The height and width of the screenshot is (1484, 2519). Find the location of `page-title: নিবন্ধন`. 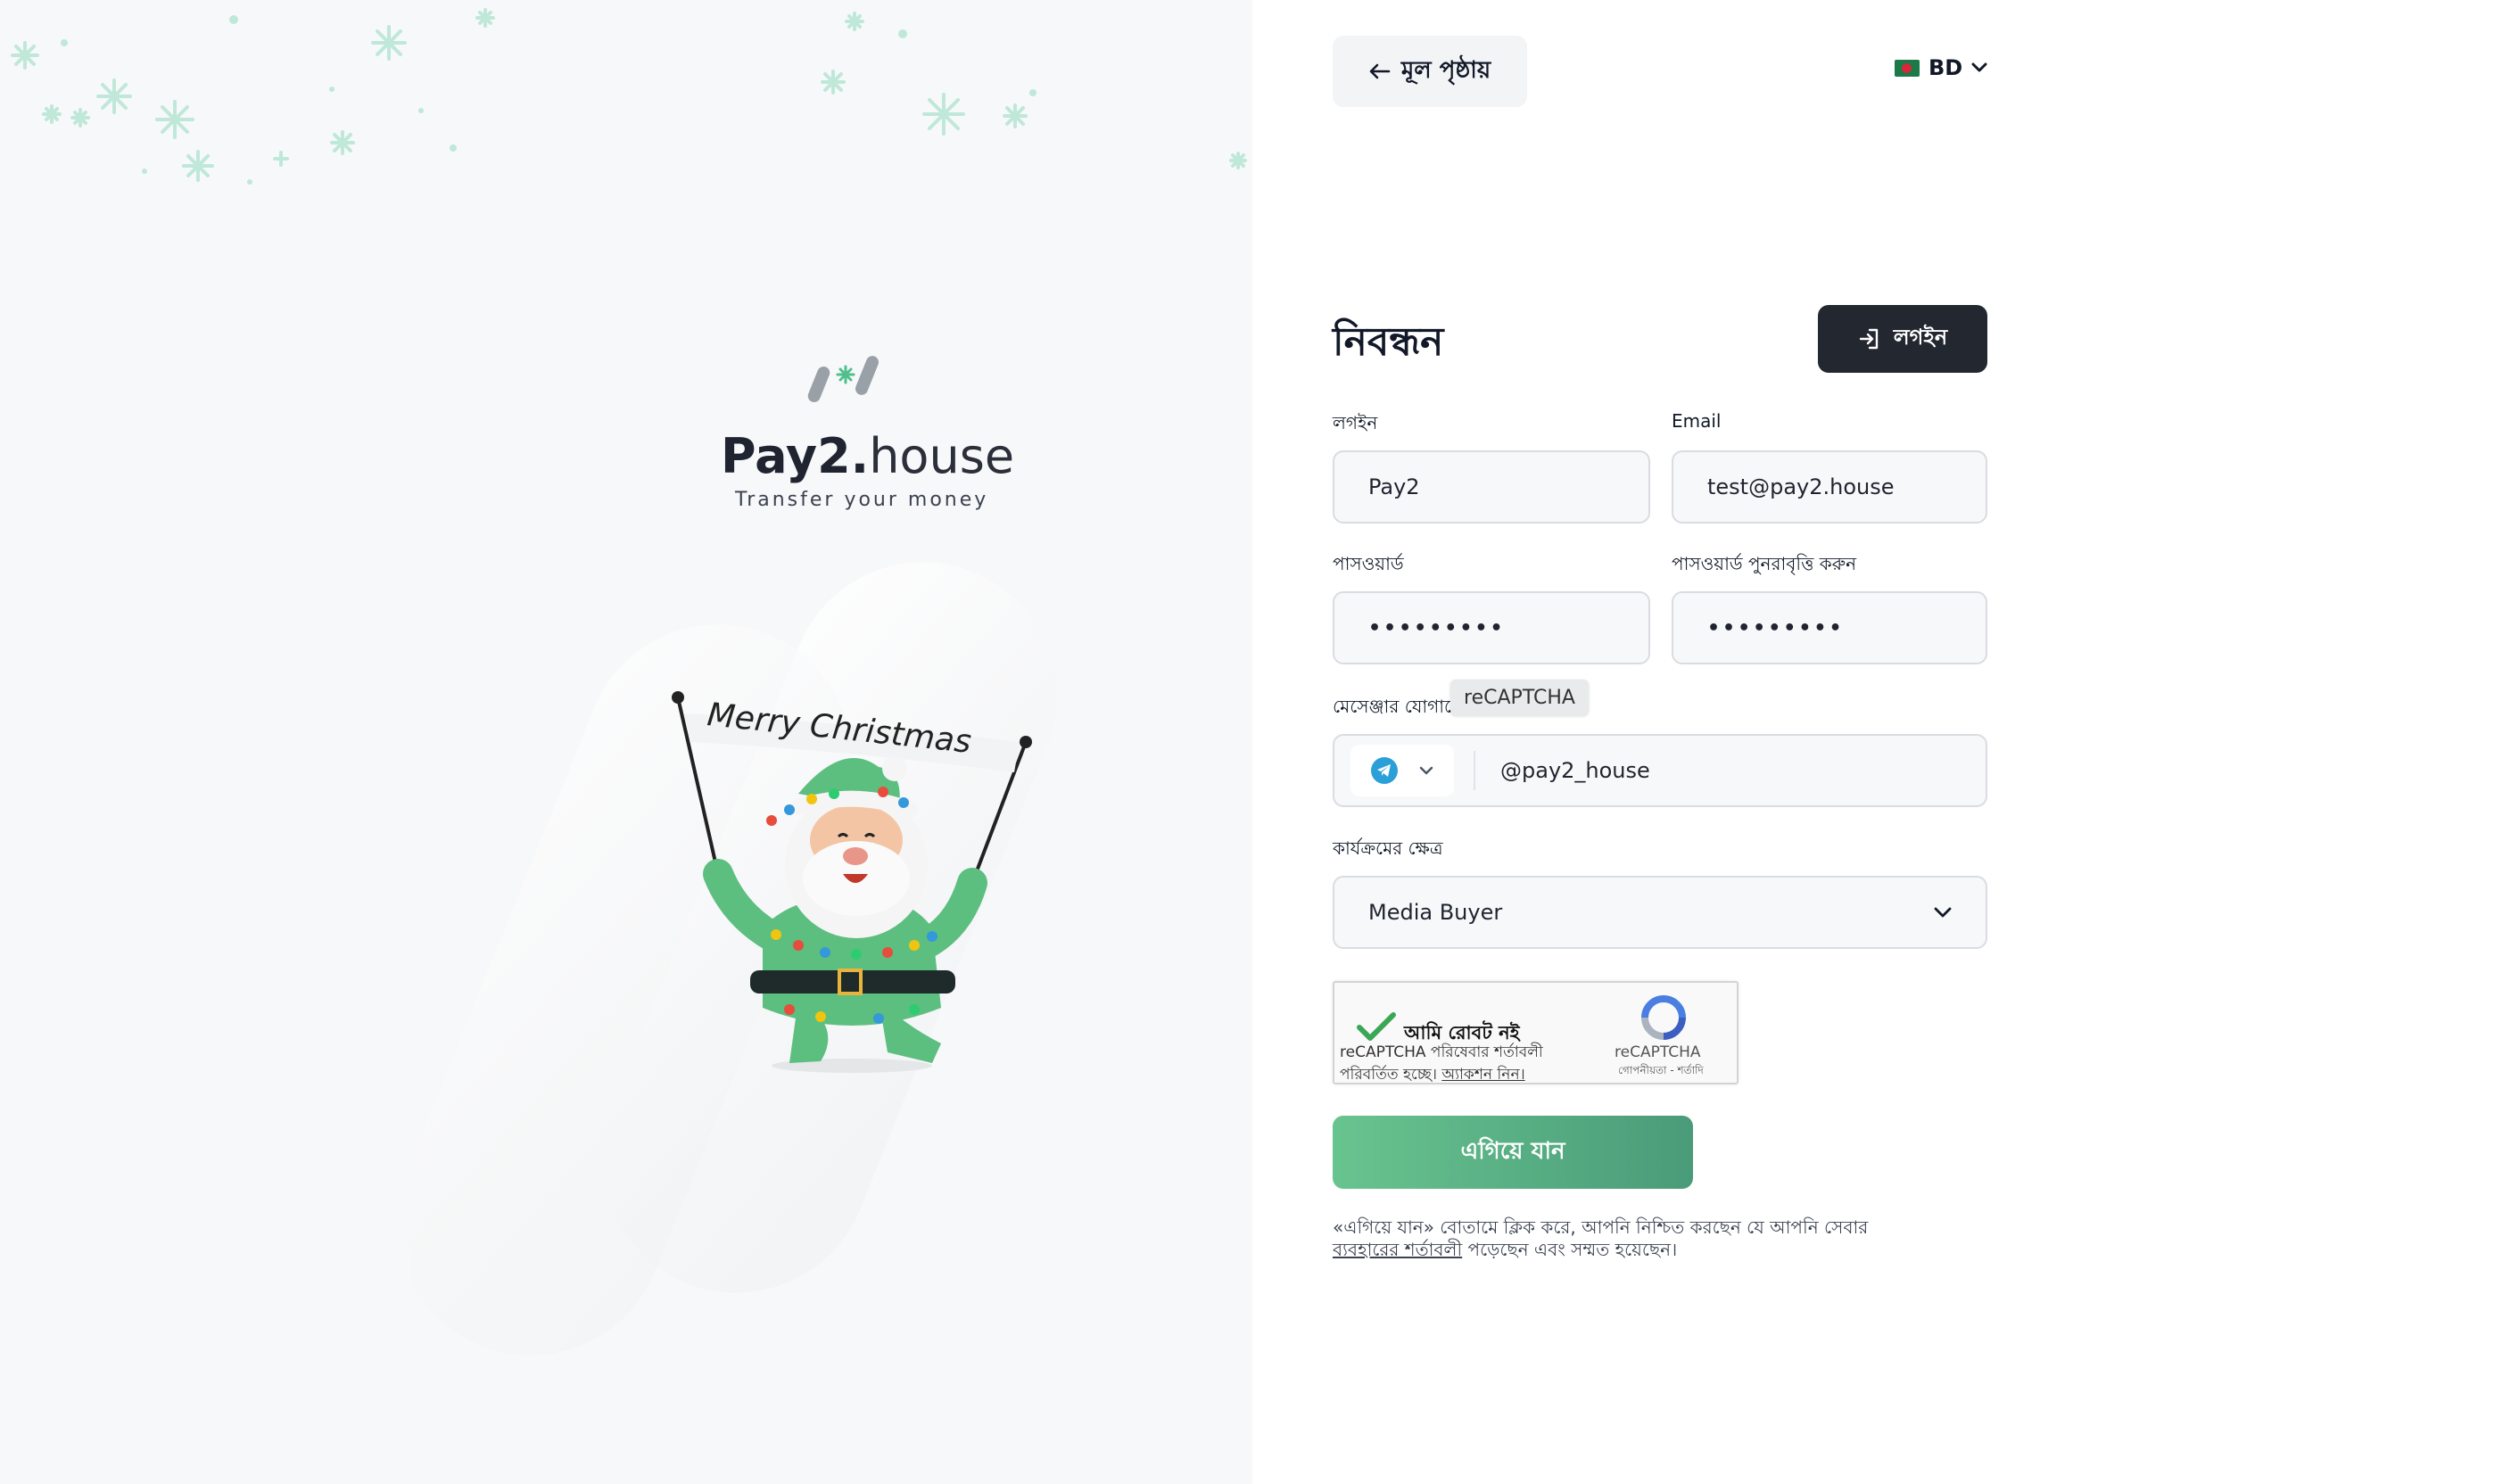

page-title: নিবন্ধন is located at coordinates (1388, 342).